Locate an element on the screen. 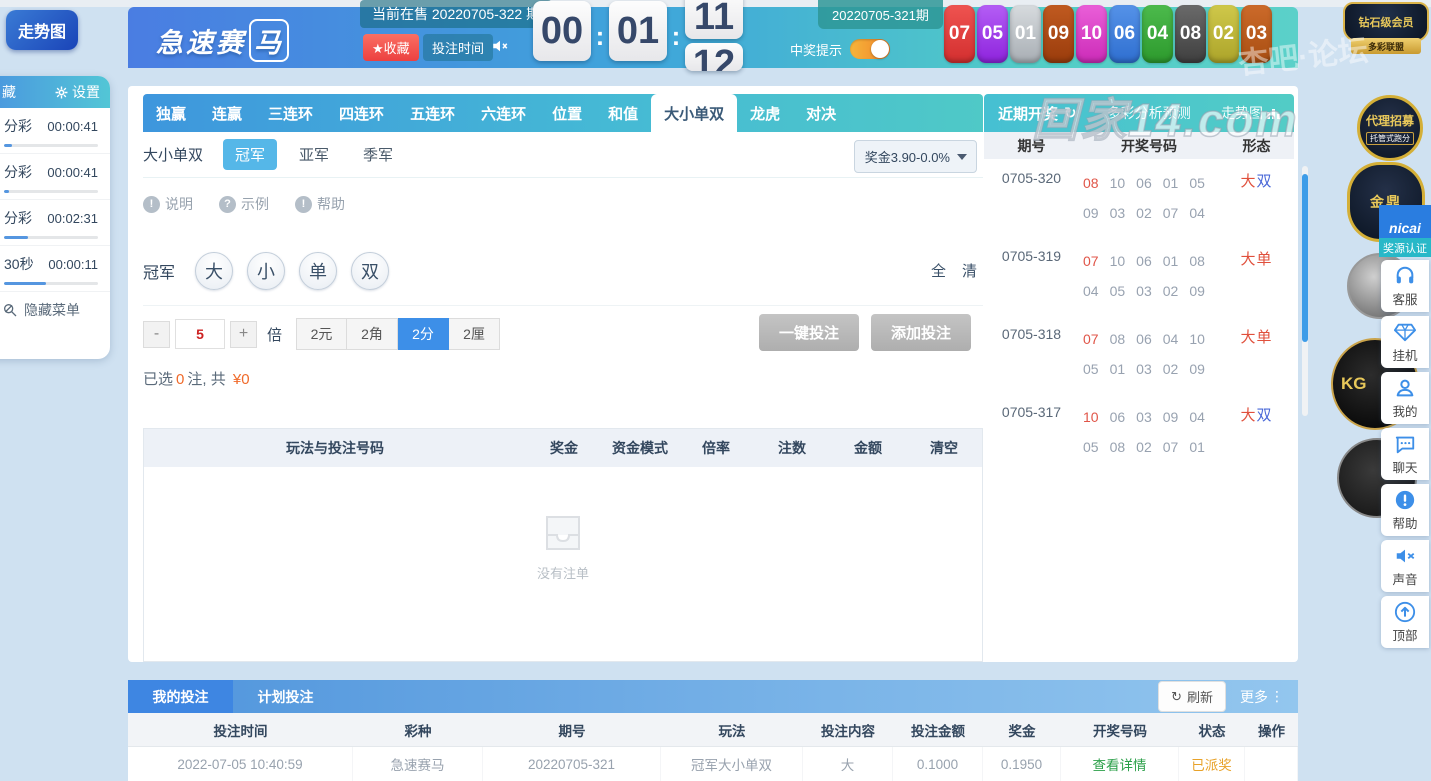 The width and height of the screenshot is (1431, 781). float-button-diamond: 挂机 is located at coordinates (1405, 342).